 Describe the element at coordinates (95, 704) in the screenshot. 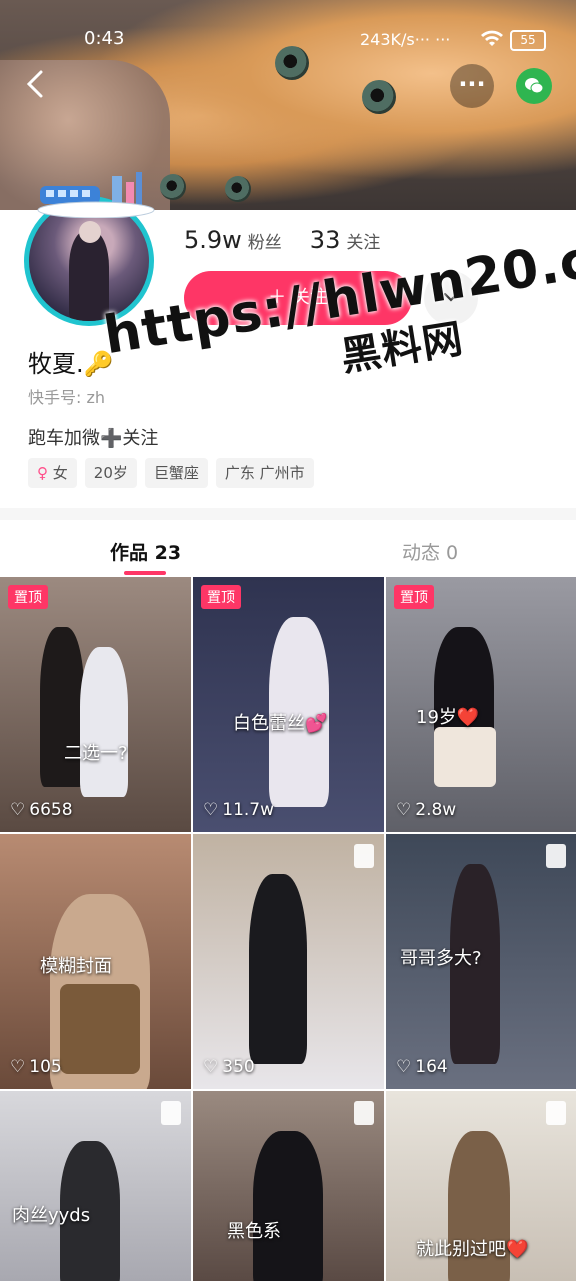

I see `work-item: 置顶 二选一? ♡ 6658` at that location.